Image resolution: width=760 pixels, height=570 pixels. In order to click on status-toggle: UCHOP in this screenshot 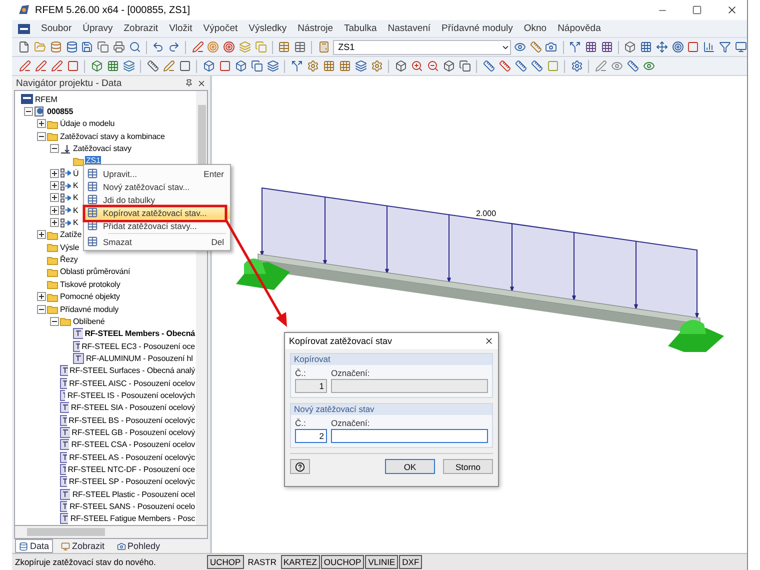, I will do `click(225, 562)`.